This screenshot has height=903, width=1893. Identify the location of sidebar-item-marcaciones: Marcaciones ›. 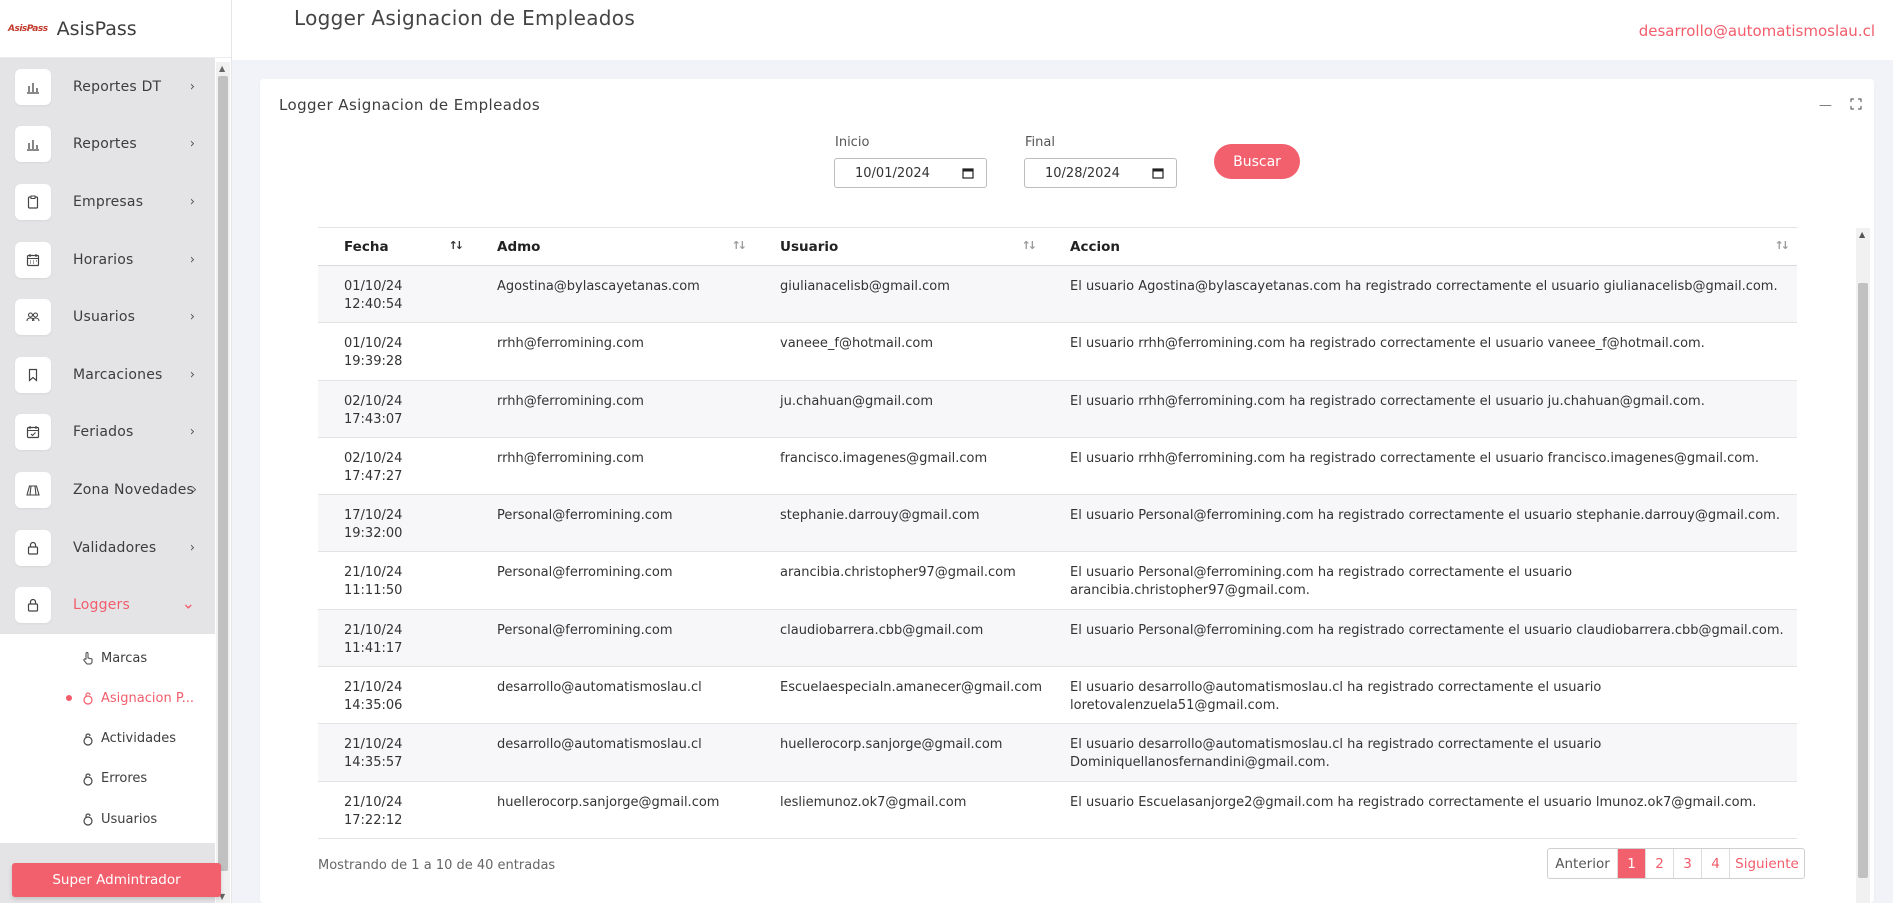
(107, 375).